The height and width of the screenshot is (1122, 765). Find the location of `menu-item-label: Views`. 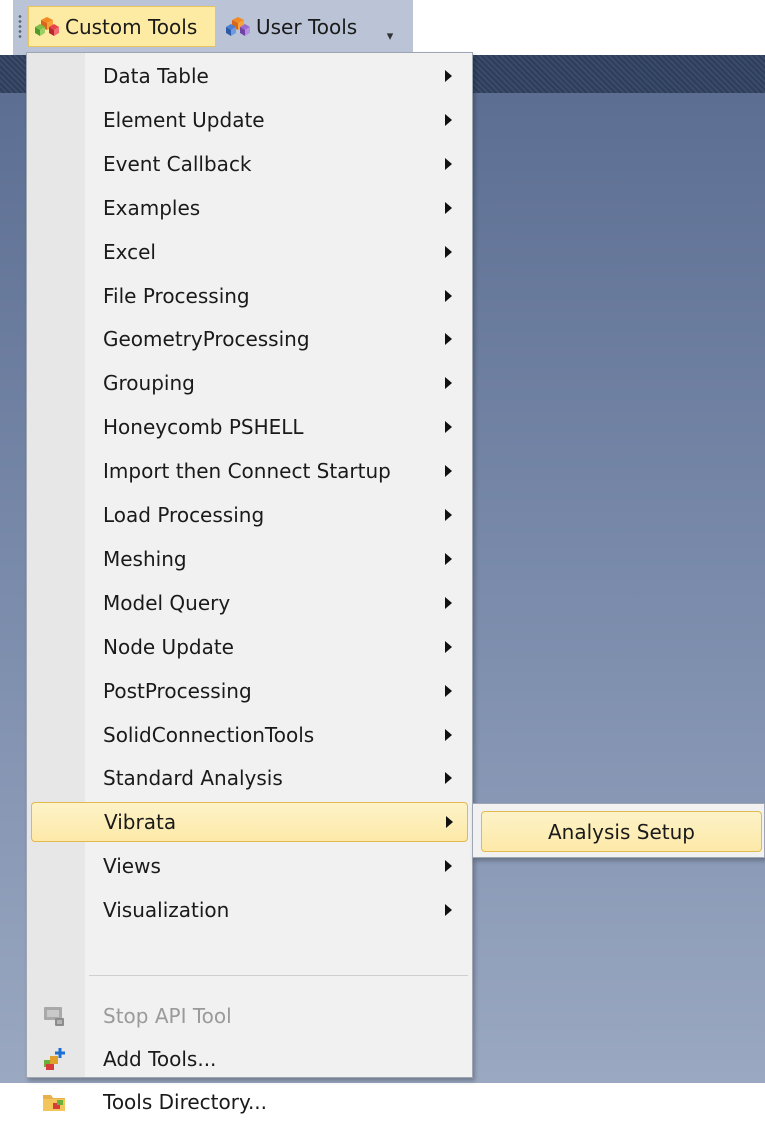

menu-item-label: Views is located at coordinates (132, 866).